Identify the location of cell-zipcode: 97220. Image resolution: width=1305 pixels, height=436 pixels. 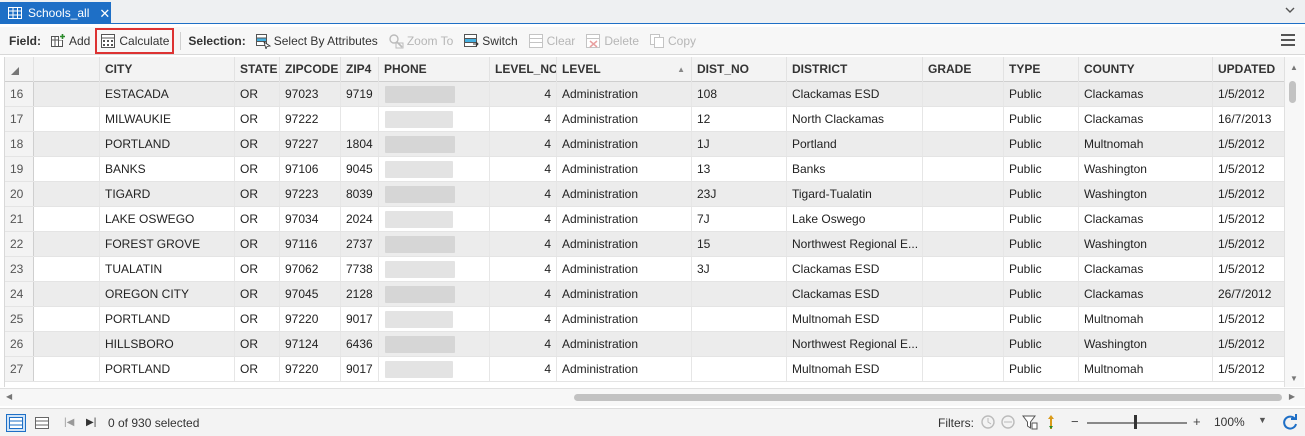
(310, 319).